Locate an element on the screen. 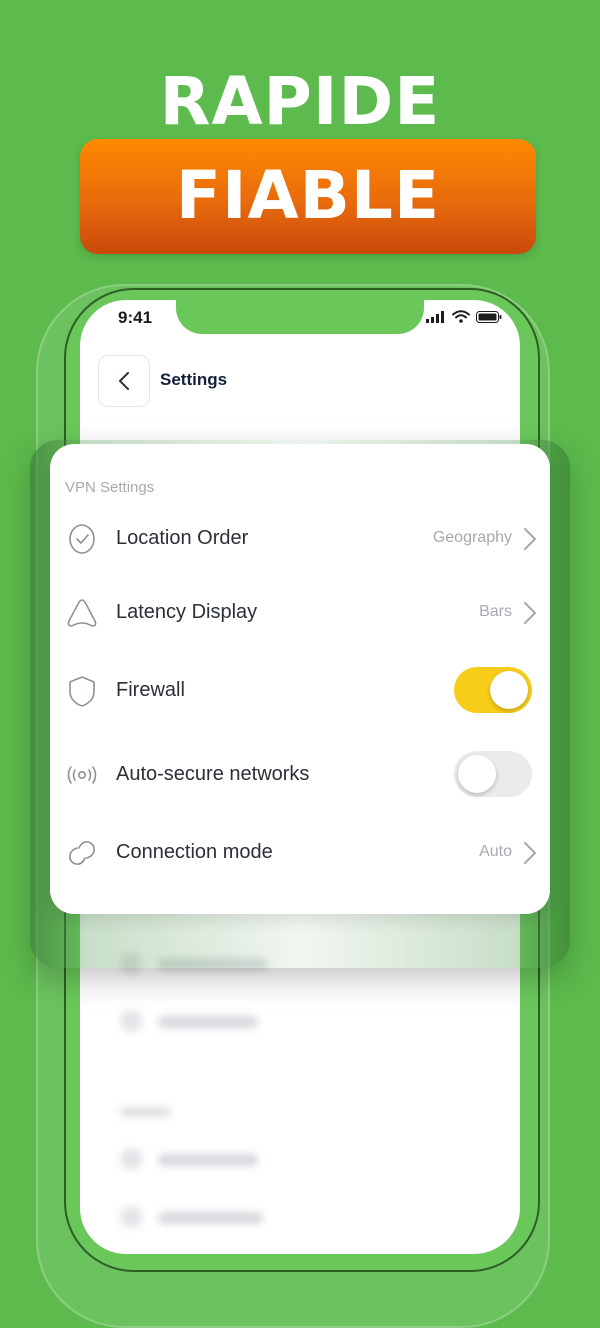 Image resolution: width=600 pixels, height=1328 pixels. firewall-toggle is located at coordinates (493, 690).